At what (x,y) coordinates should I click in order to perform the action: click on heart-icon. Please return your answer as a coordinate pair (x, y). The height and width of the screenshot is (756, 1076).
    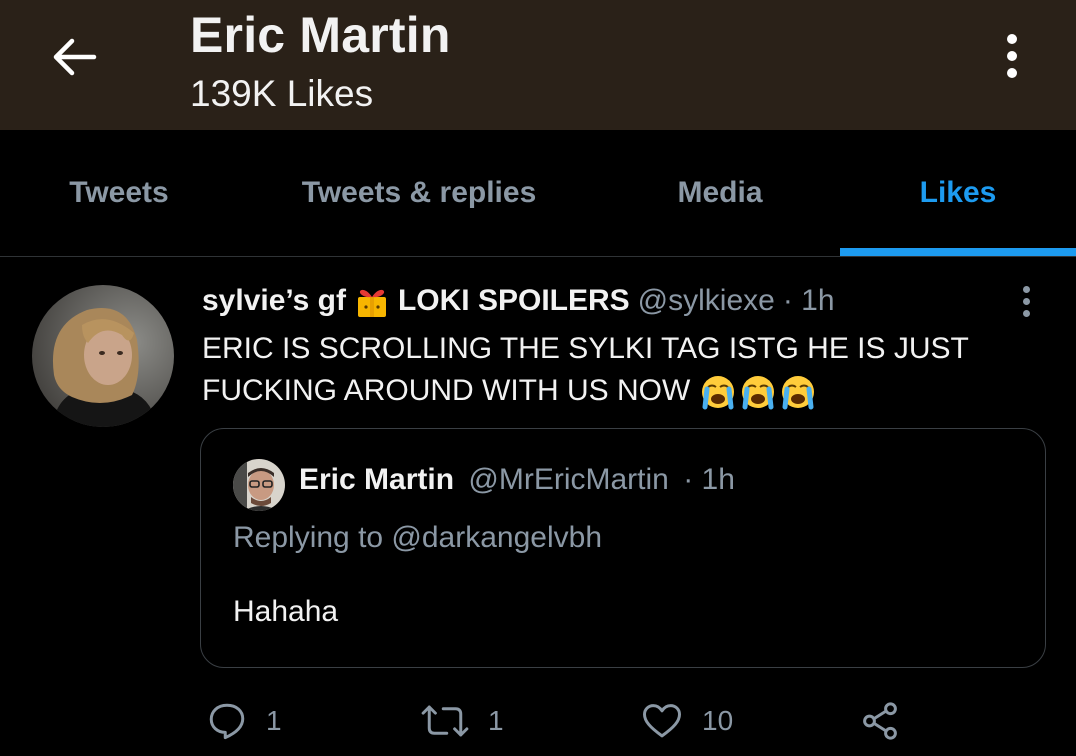
    Looking at the image, I should click on (662, 721).